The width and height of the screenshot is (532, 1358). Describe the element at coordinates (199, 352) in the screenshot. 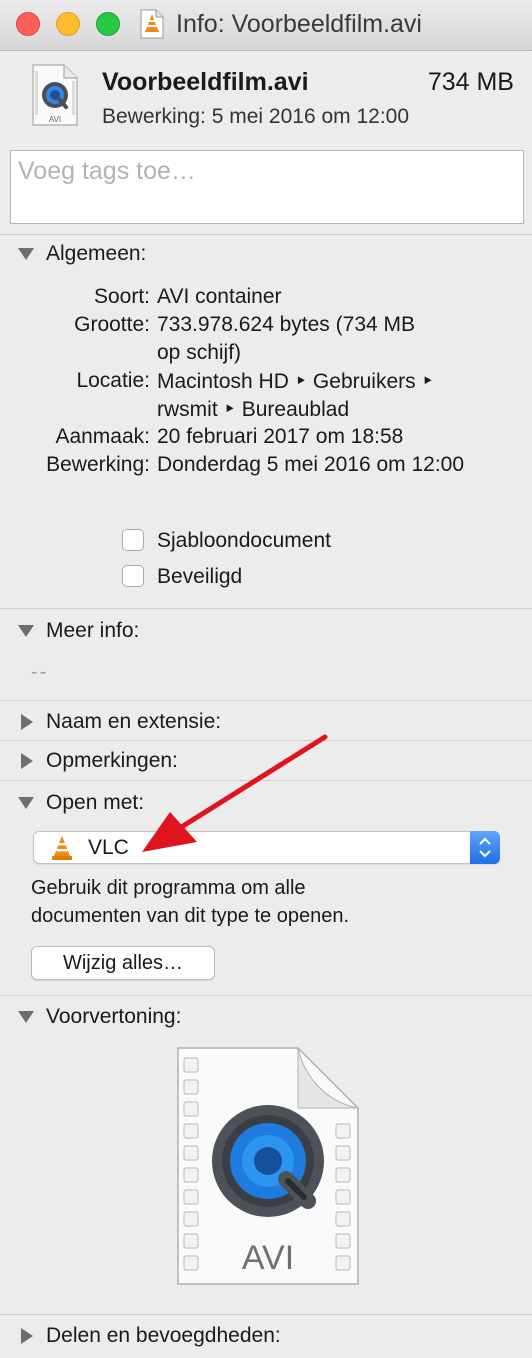

I see `size-value-line2: op schijf)` at that location.